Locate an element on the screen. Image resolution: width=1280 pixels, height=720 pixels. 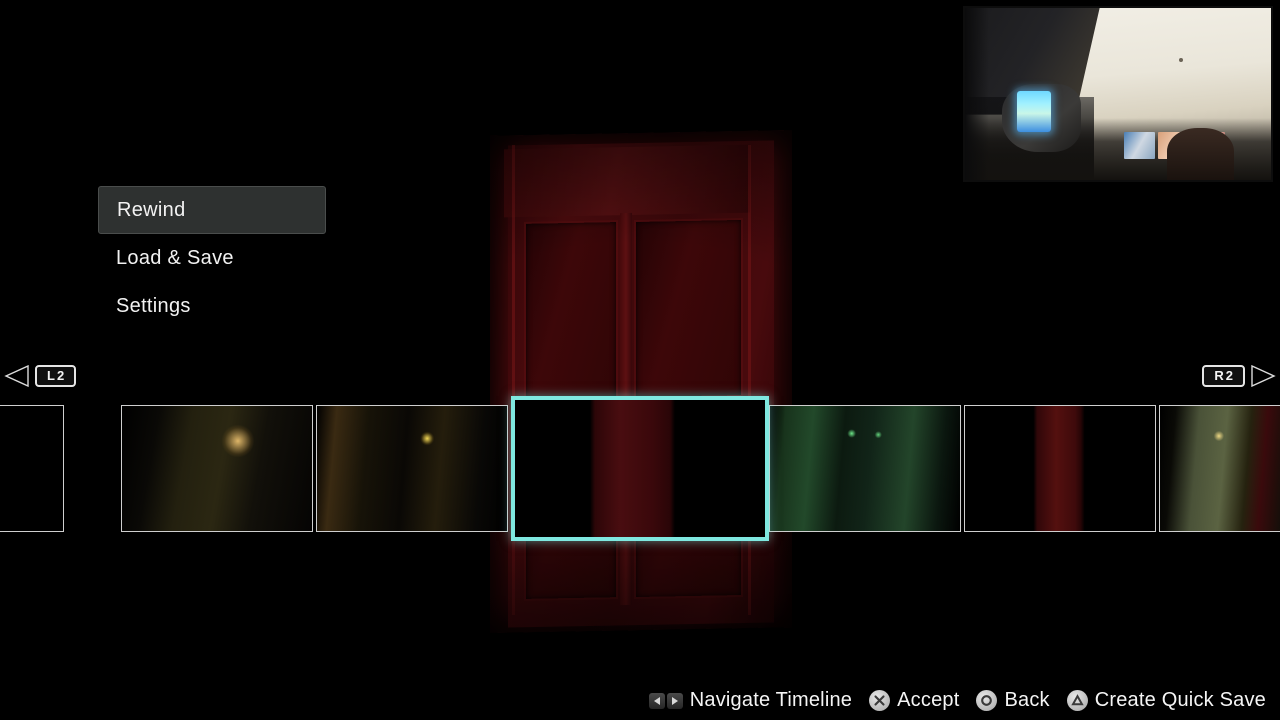
prompt-navigate-timeline: Navigate Timeline is located at coordinates (750, 700).